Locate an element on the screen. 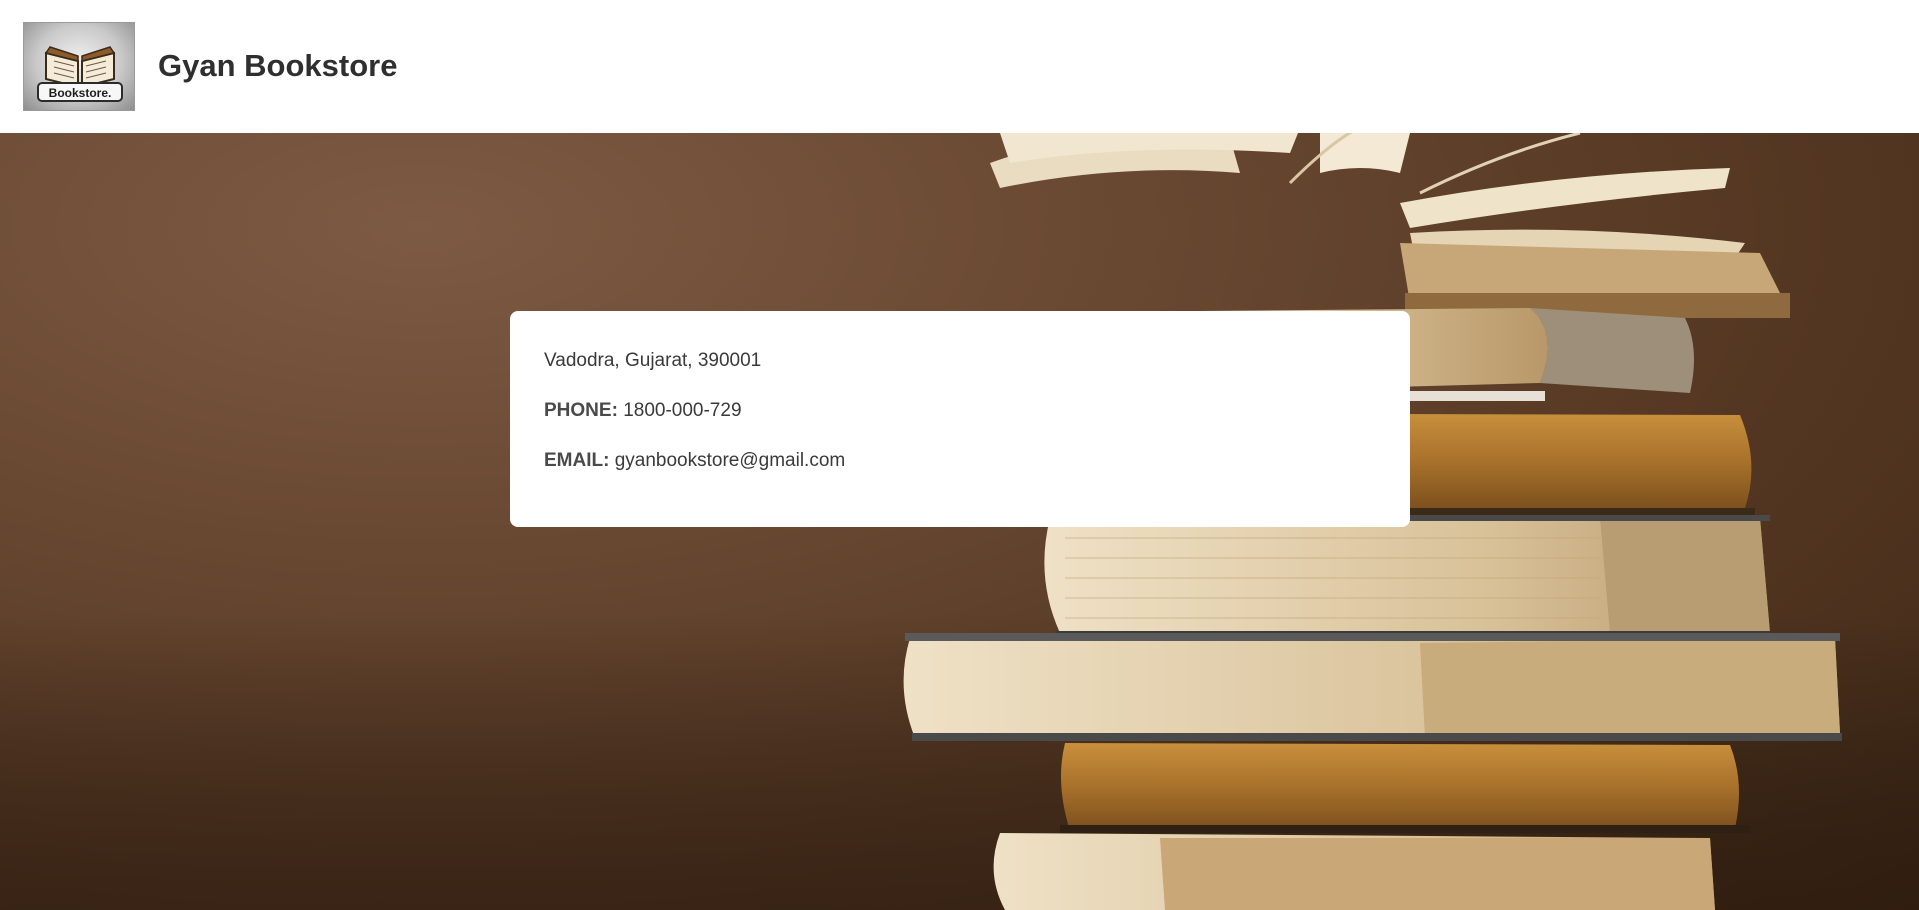  email-value: gyanbookstore@gmail.com is located at coordinates (730, 460).